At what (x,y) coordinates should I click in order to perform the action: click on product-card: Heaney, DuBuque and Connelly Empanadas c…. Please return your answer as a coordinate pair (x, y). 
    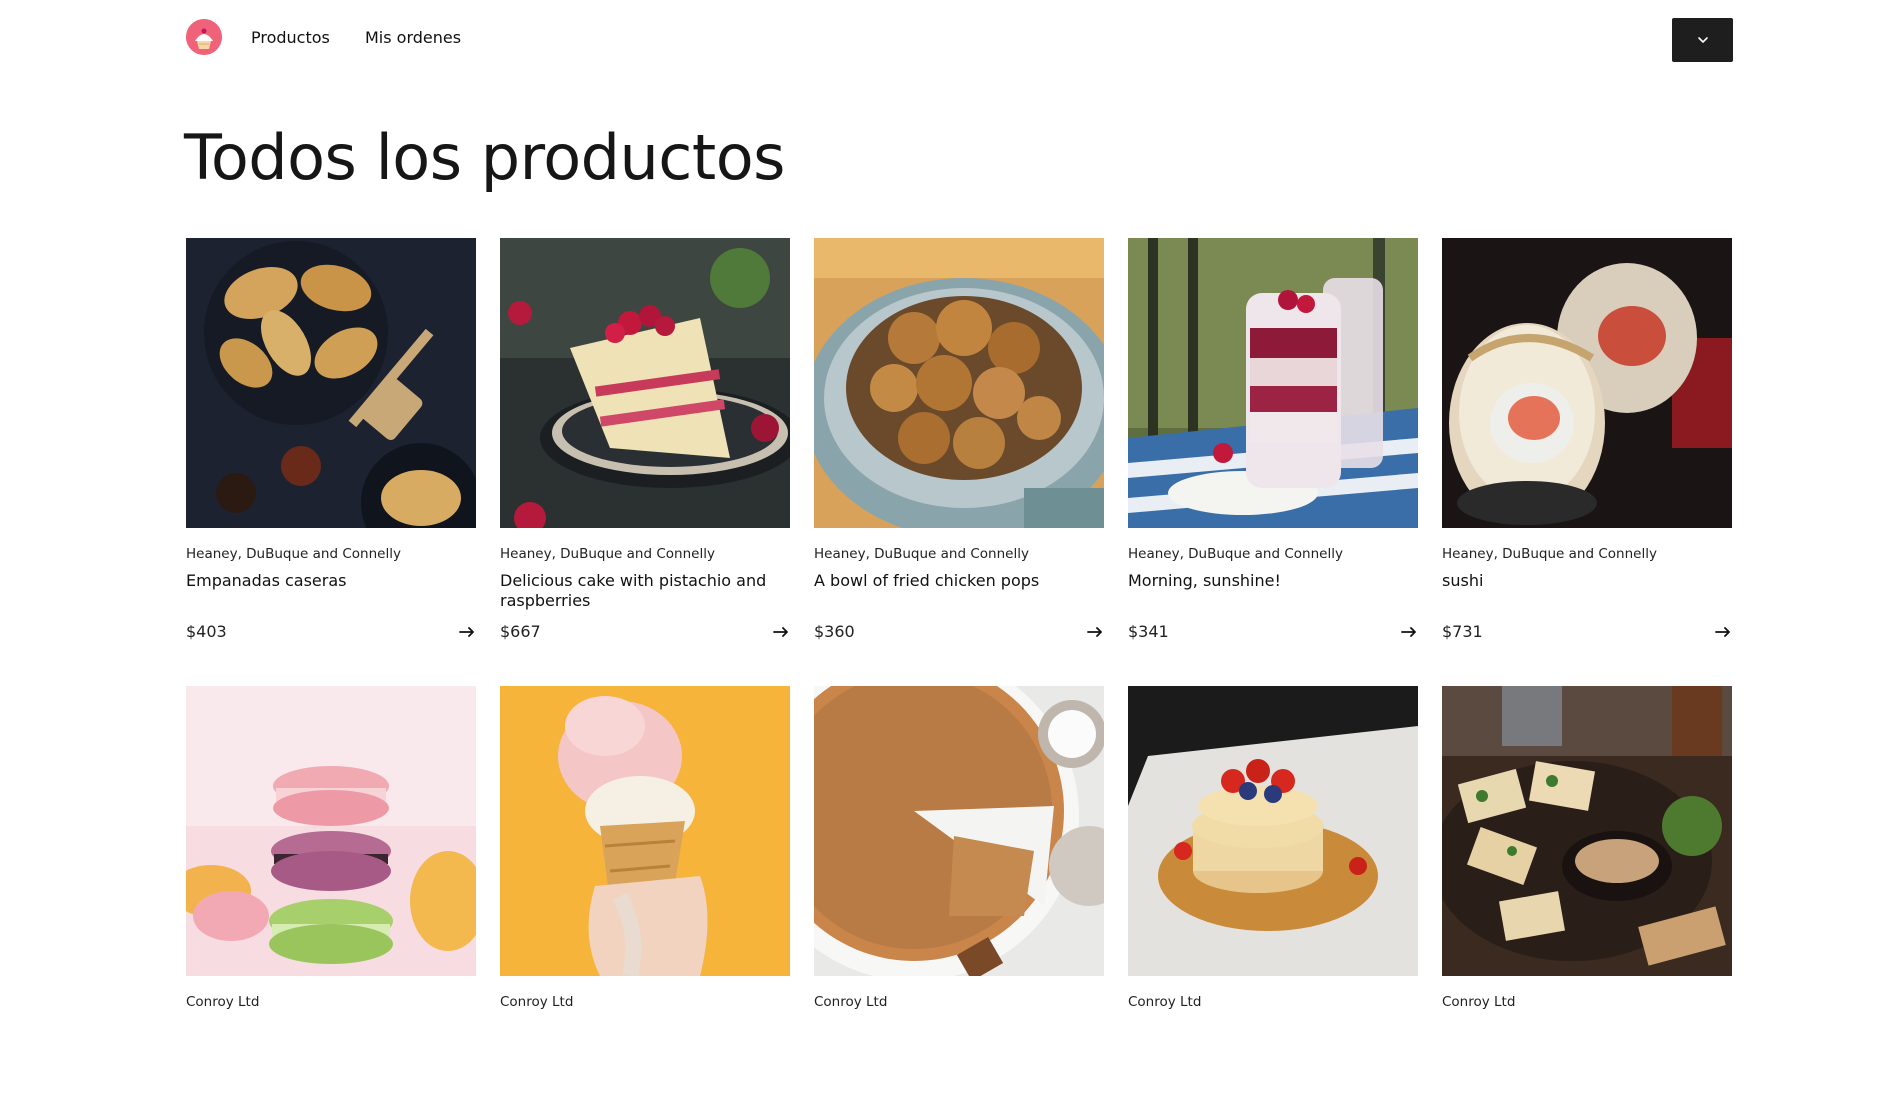
    Looking at the image, I should click on (331, 444).